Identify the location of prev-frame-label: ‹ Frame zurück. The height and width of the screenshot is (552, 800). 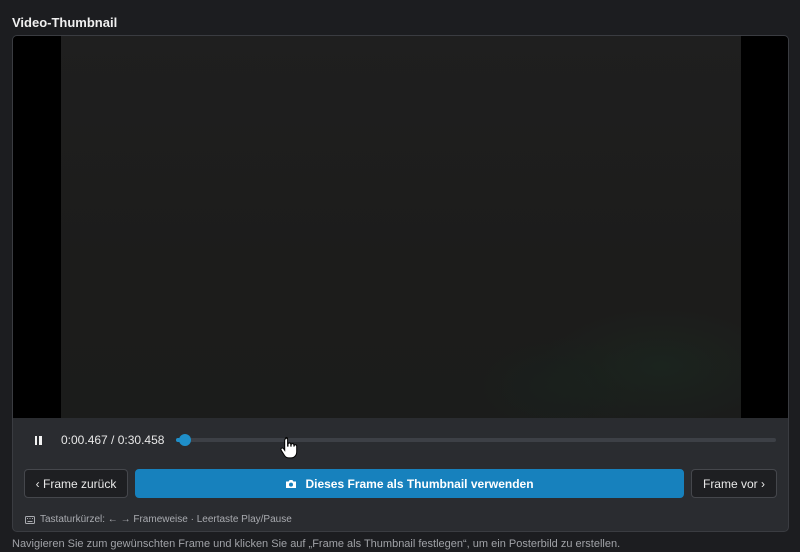
(76, 483).